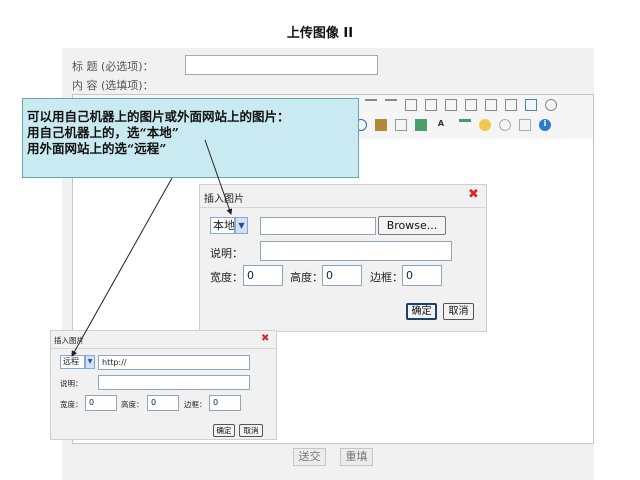 The image size is (640, 480). What do you see at coordinates (356, 457) in the screenshot?
I see `reset-button: 重填` at bounding box center [356, 457].